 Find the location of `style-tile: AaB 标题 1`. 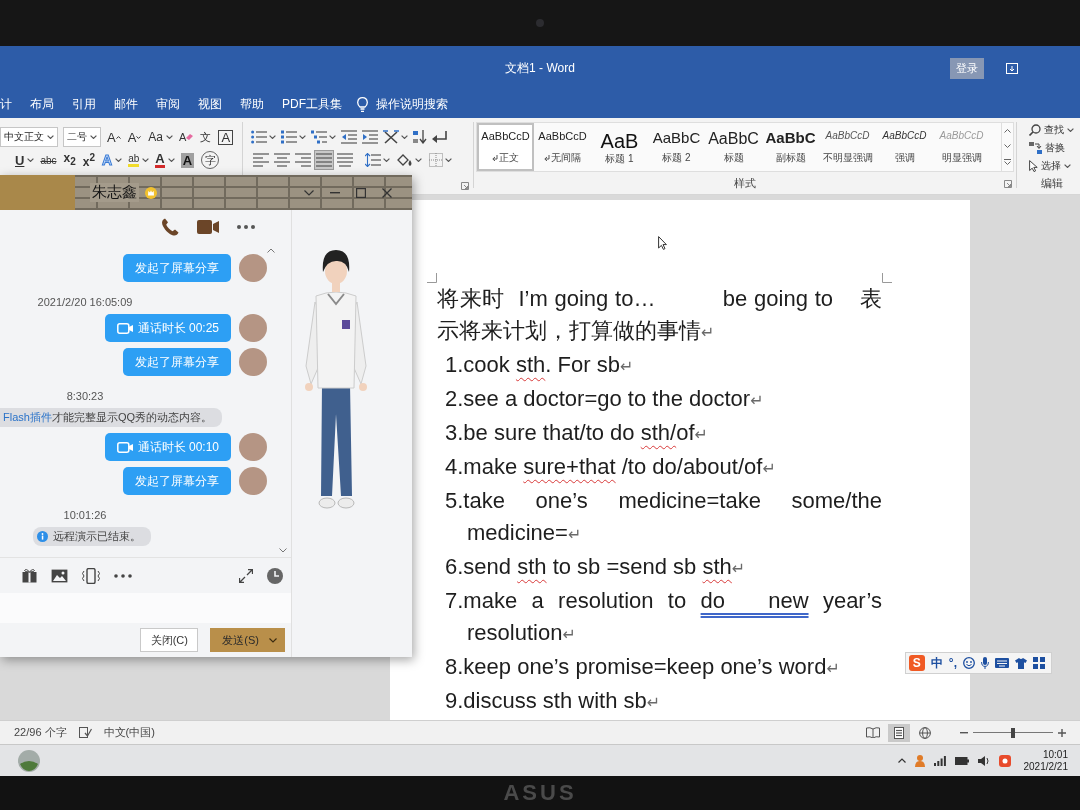

style-tile: AaB 标题 1 is located at coordinates (619, 147).